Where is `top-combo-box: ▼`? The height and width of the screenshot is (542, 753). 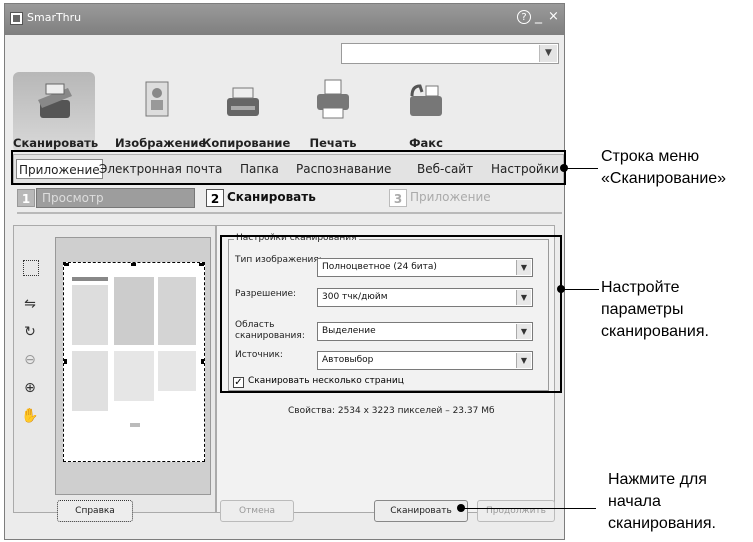 top-combo-box: ▼ is located at coordinates (450, 53).